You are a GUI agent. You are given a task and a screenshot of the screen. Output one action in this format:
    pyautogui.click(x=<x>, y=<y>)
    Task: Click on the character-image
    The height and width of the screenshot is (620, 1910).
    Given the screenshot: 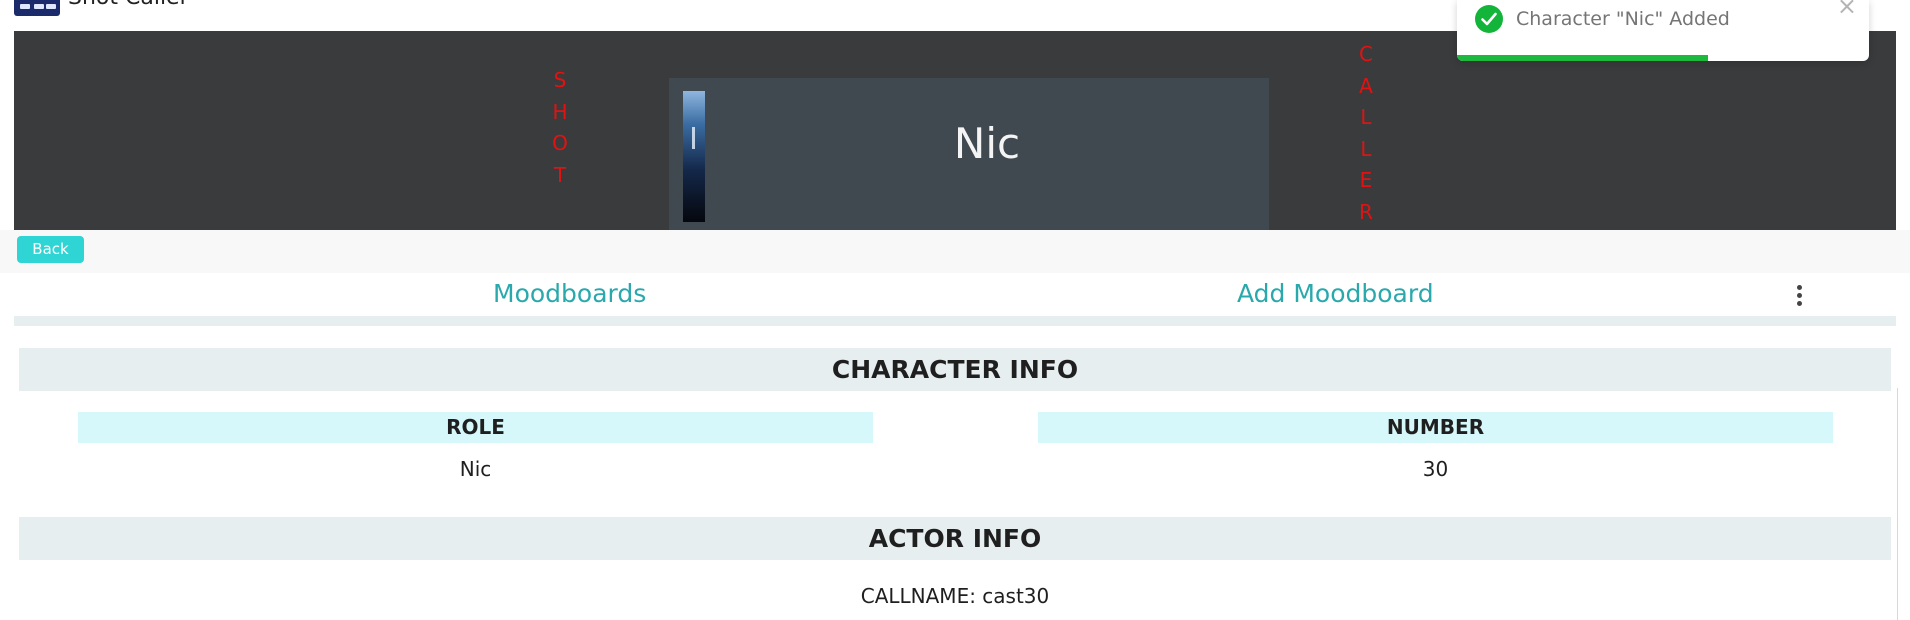 What is the action you would take?
    pyautogui.click(x=694, y=156)
    